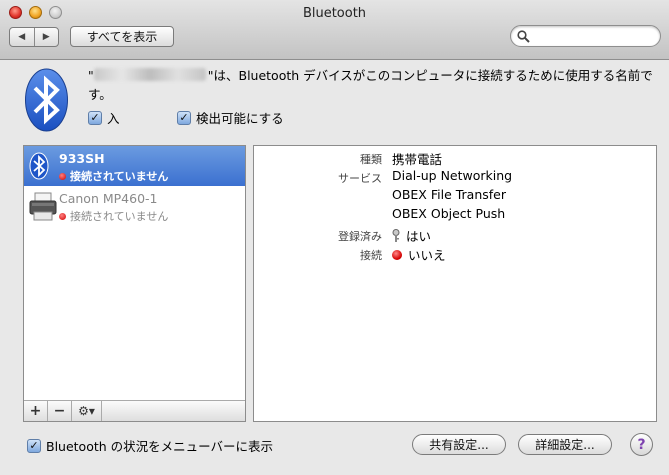 This screenshot has width=669, height=475. What do you see at coordinates (360, 178) in the screenshot?
I see `services-label: サービス` at bounding box center [360, 178].